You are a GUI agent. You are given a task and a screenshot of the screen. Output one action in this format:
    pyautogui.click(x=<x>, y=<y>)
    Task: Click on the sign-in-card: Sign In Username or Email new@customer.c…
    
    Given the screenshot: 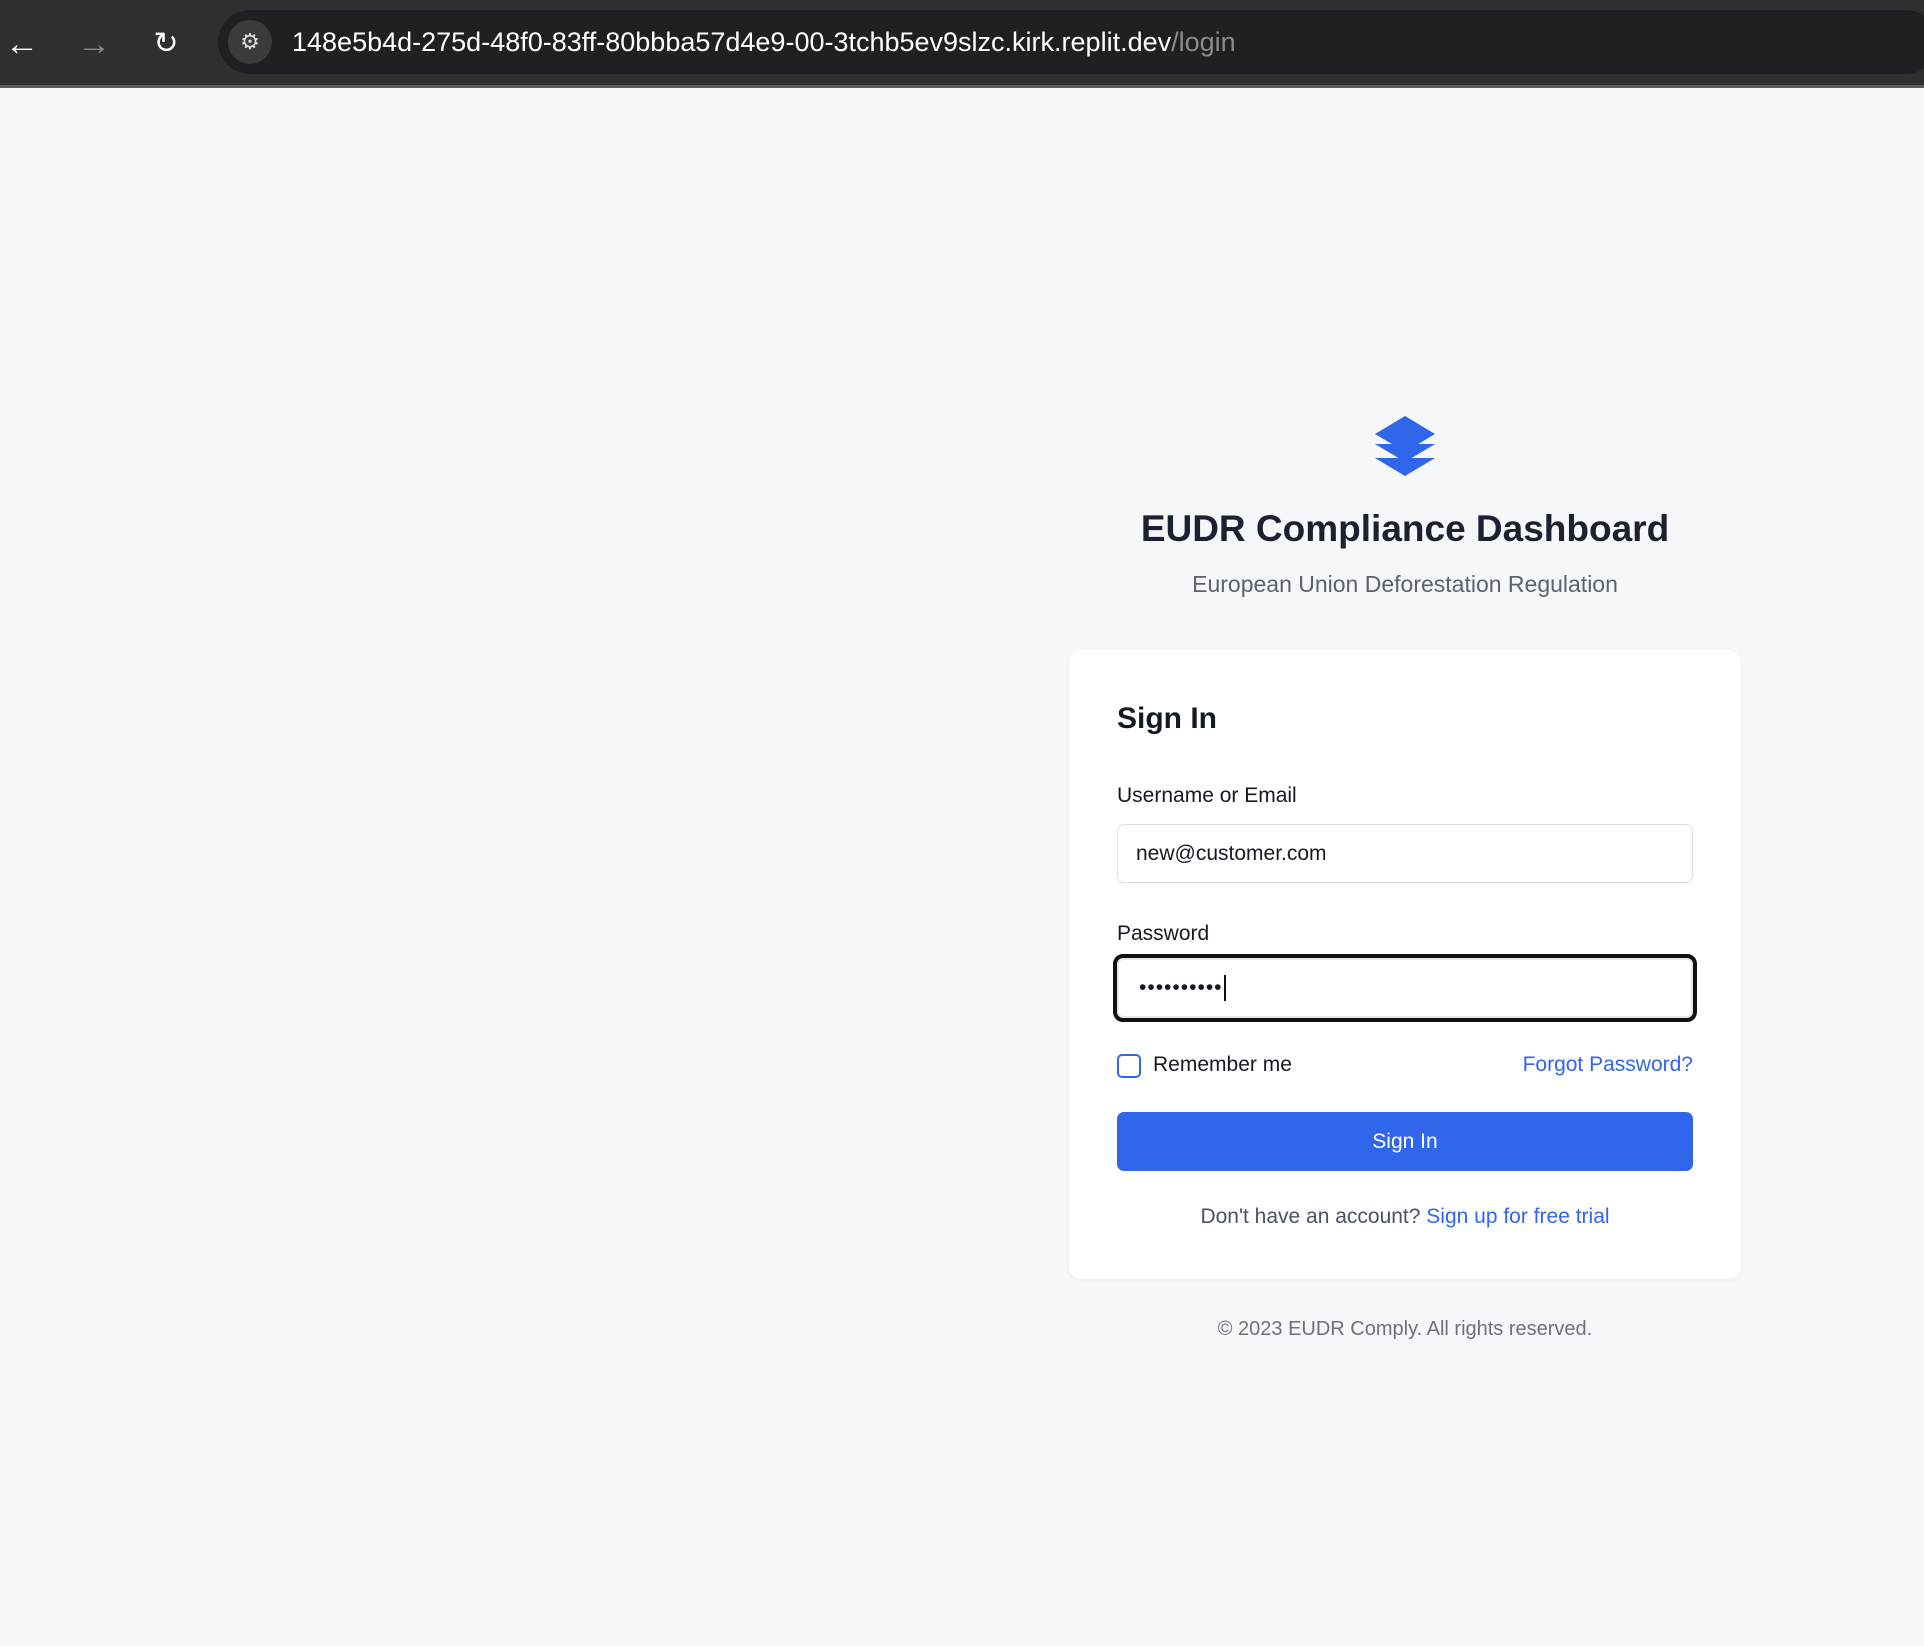 What is the action you would take?
    pyautogui.click(x=1405, y=964)
    